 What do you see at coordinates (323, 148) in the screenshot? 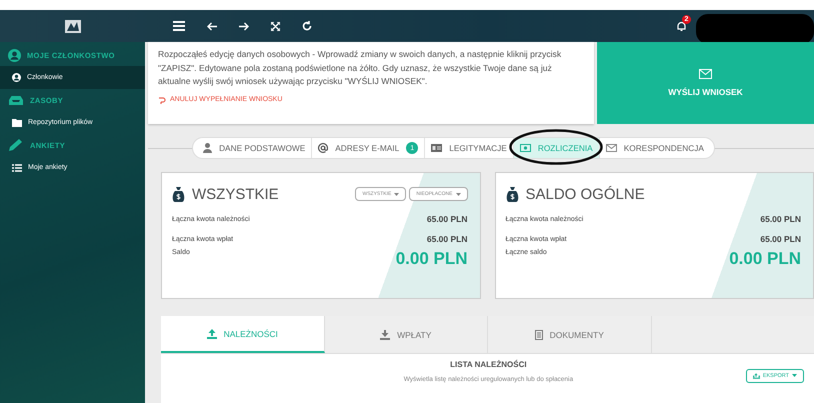
I see `at-sign-icon` at bounding box center [323, 148].